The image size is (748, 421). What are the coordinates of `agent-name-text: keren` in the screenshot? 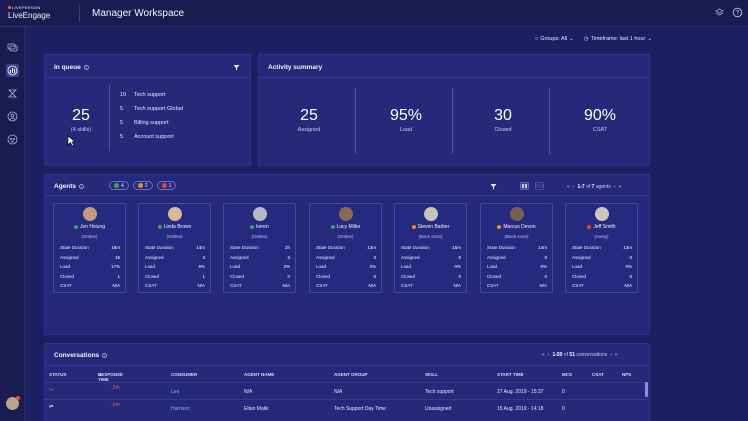 It's located at (262, 227).